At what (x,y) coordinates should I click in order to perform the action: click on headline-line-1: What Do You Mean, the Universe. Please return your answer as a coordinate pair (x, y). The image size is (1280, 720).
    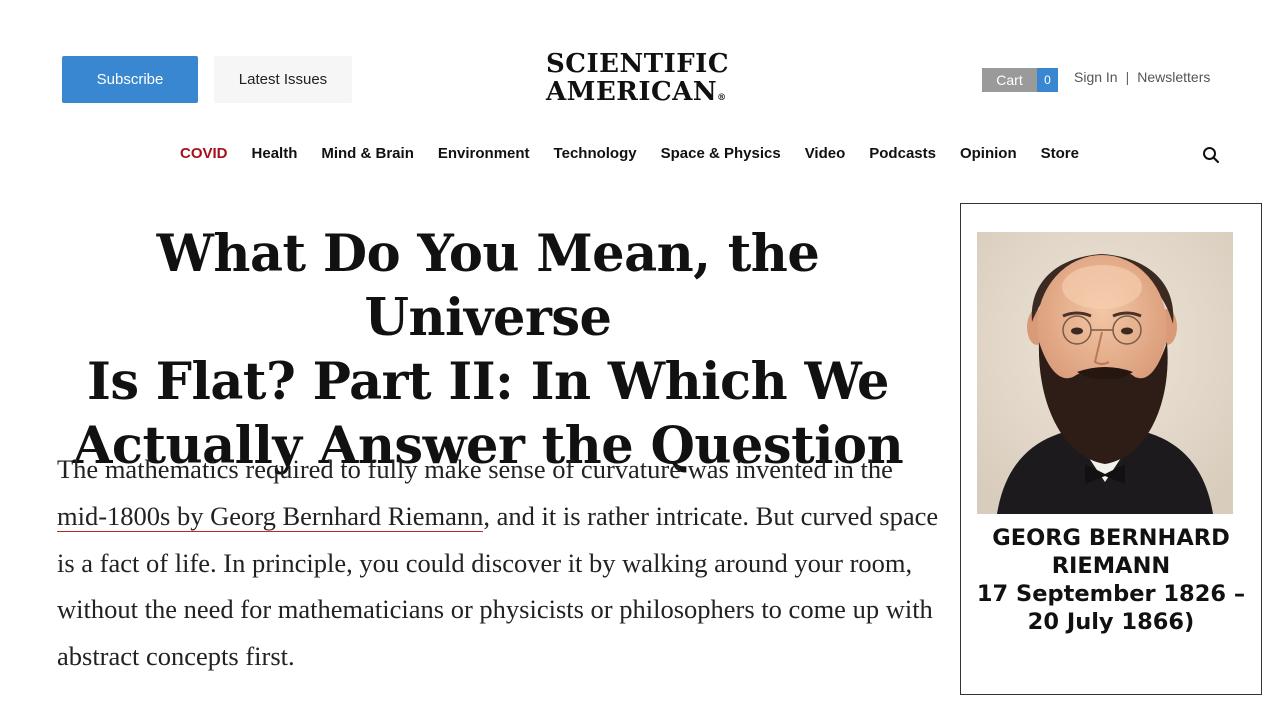
    Looking at the image, I should click on (488, 286).